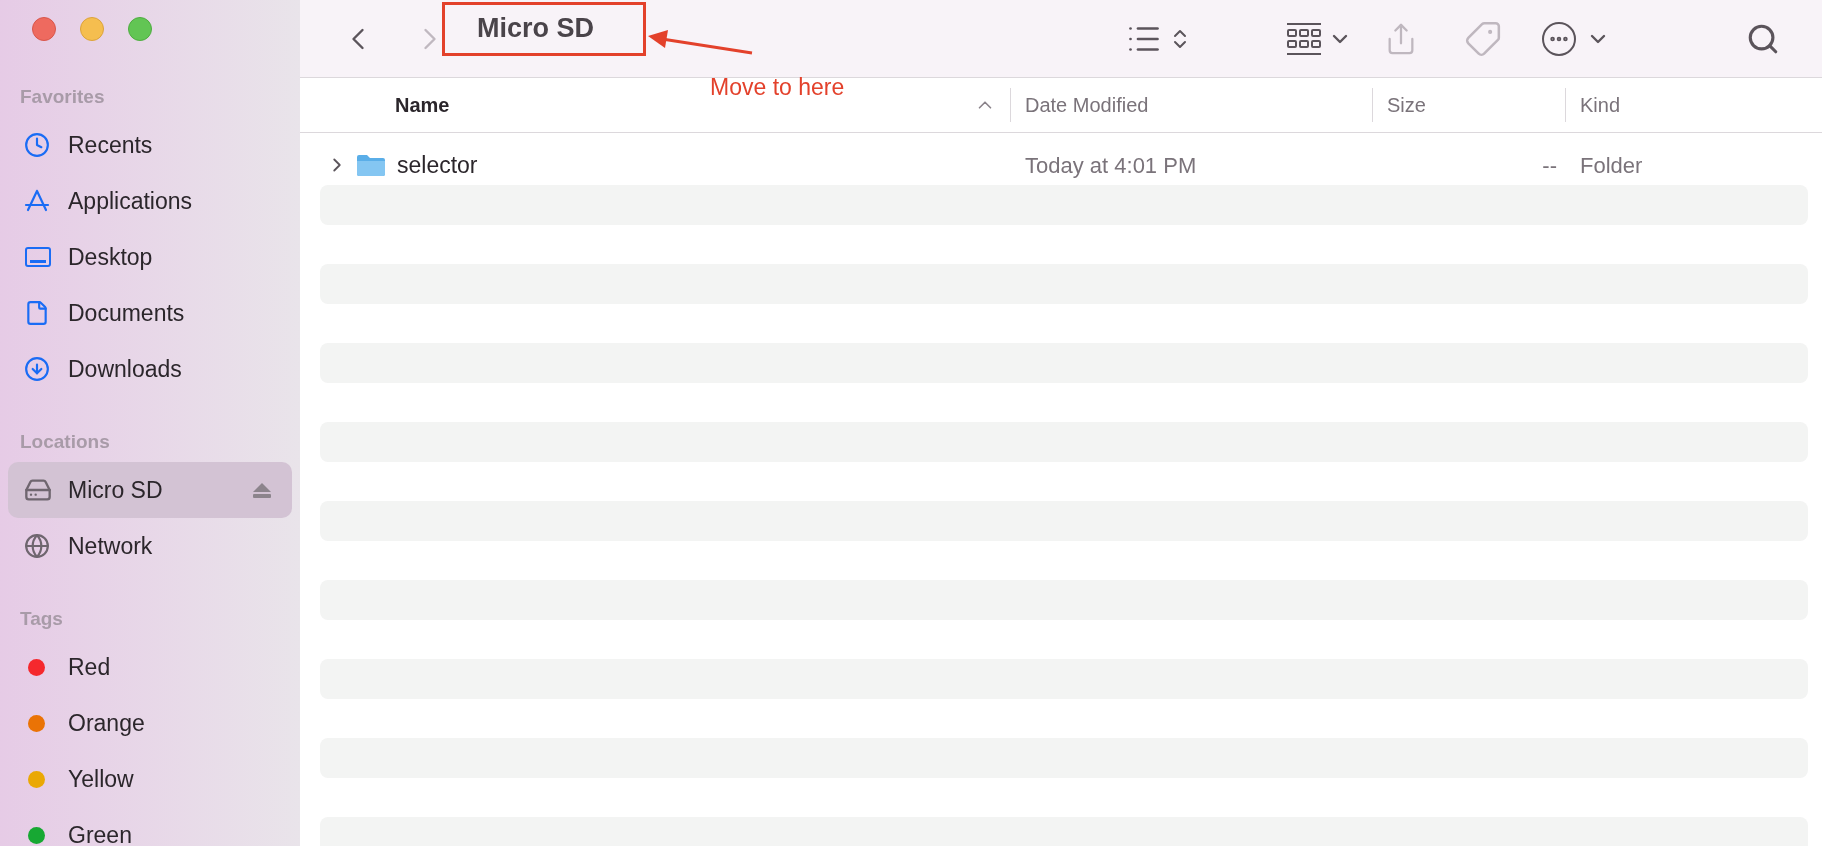 Image resolution: width=1822 pixels, height=846 pixels. I want to click on column-header: Date Modified, so click(1087, 105).